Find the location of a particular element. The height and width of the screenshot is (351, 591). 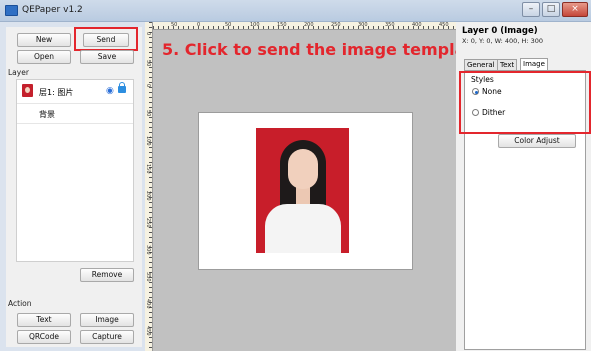

layer-list: 层1: 图片 ◉ 背景 is located at coordinates (75, 170).